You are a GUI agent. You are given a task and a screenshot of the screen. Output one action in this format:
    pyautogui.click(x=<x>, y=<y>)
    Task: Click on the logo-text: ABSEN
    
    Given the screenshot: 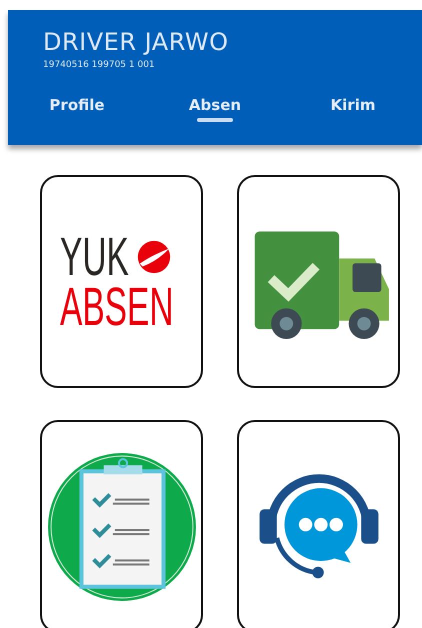 What is the action you would take?
    pyautogui.click(x=117, y=307)
    